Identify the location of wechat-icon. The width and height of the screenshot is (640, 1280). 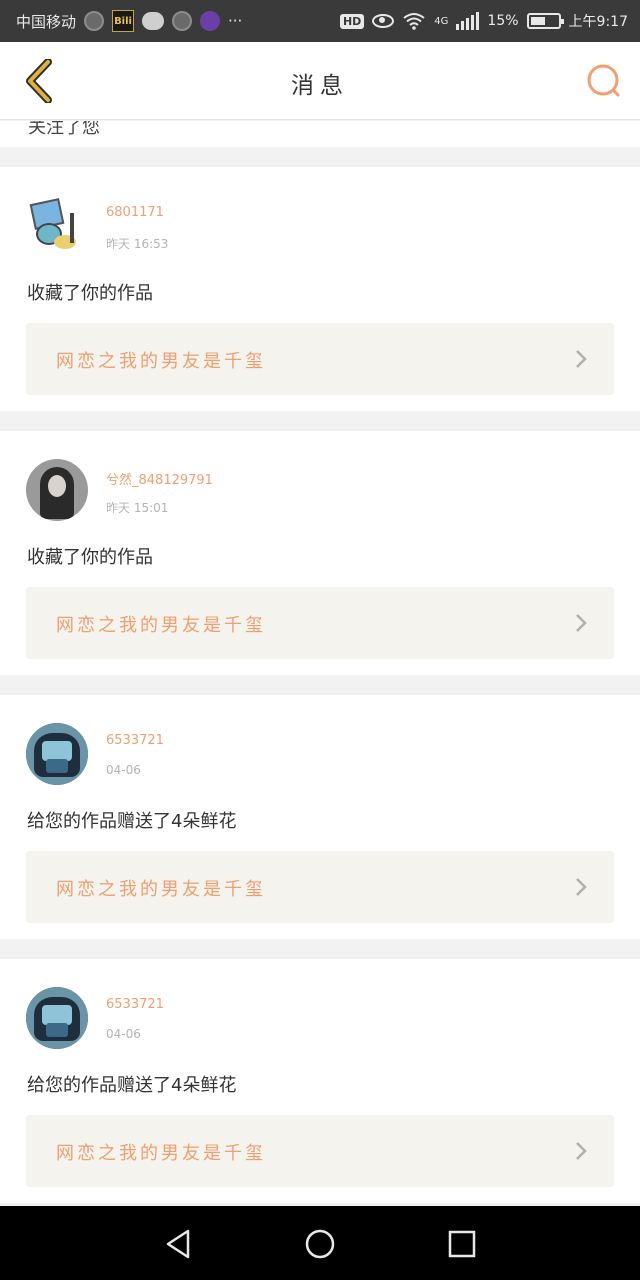
(153, 21).